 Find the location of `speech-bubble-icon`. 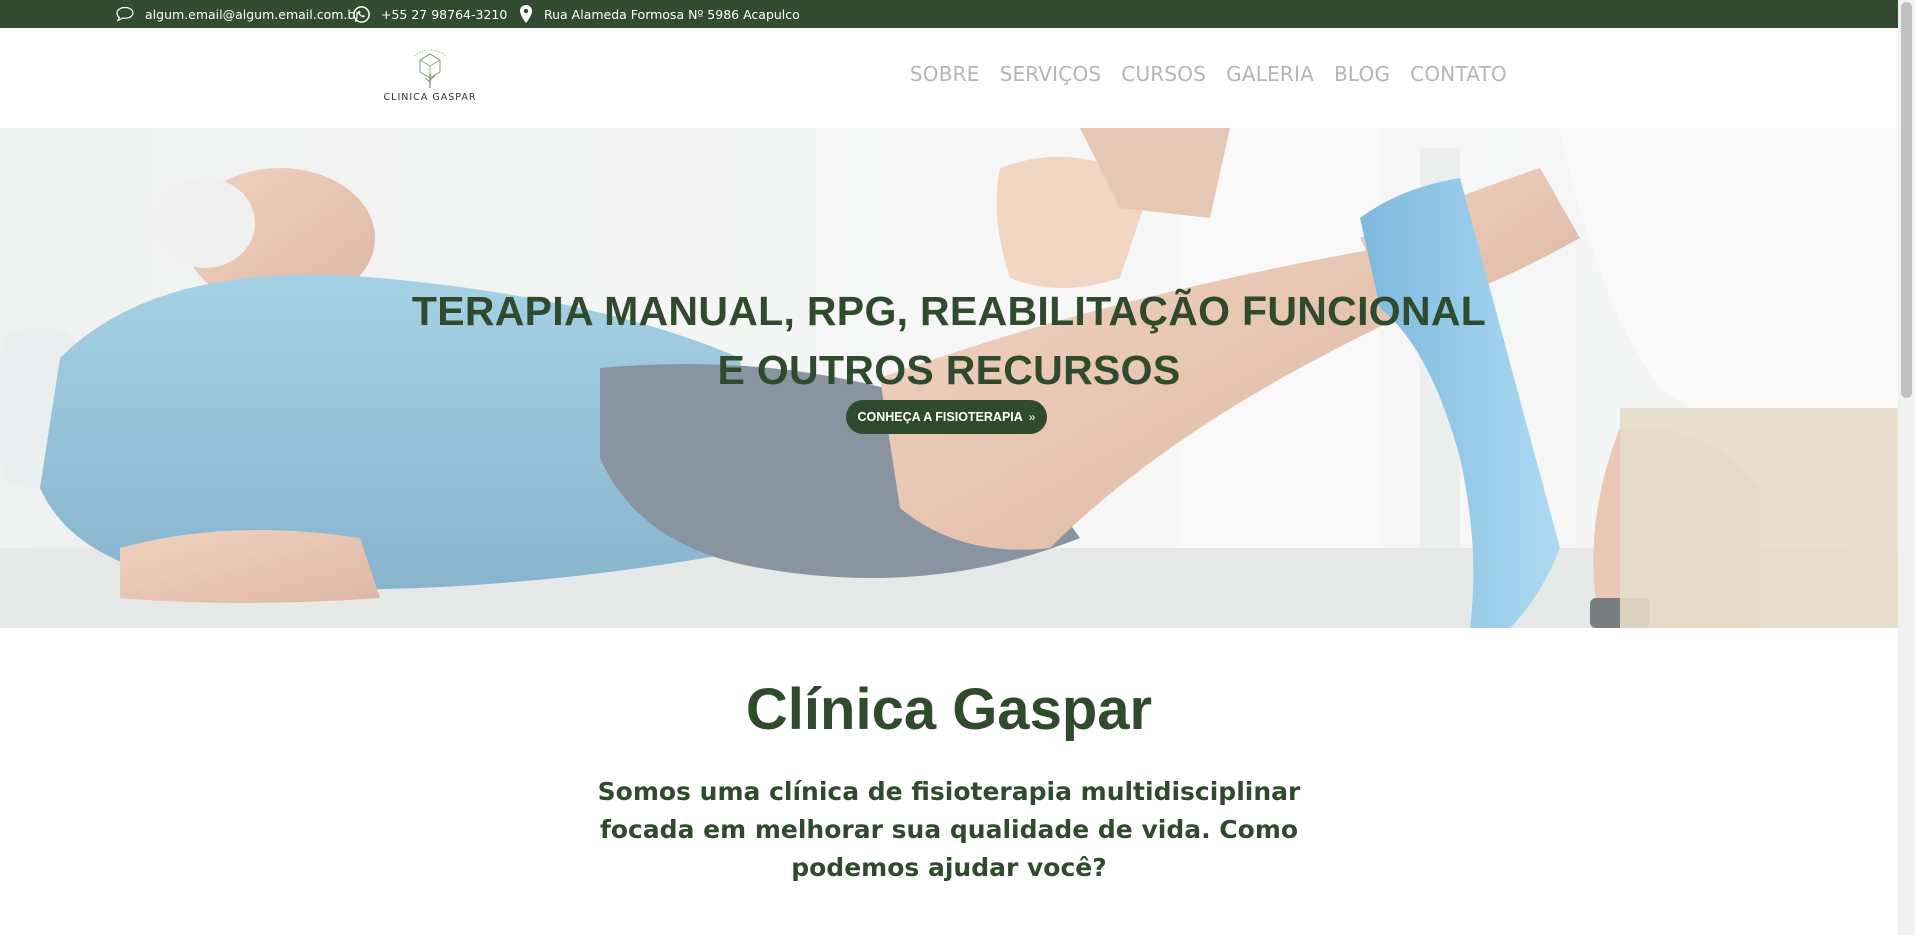

speech-bubble-icon is located at coordinates (125, 14).